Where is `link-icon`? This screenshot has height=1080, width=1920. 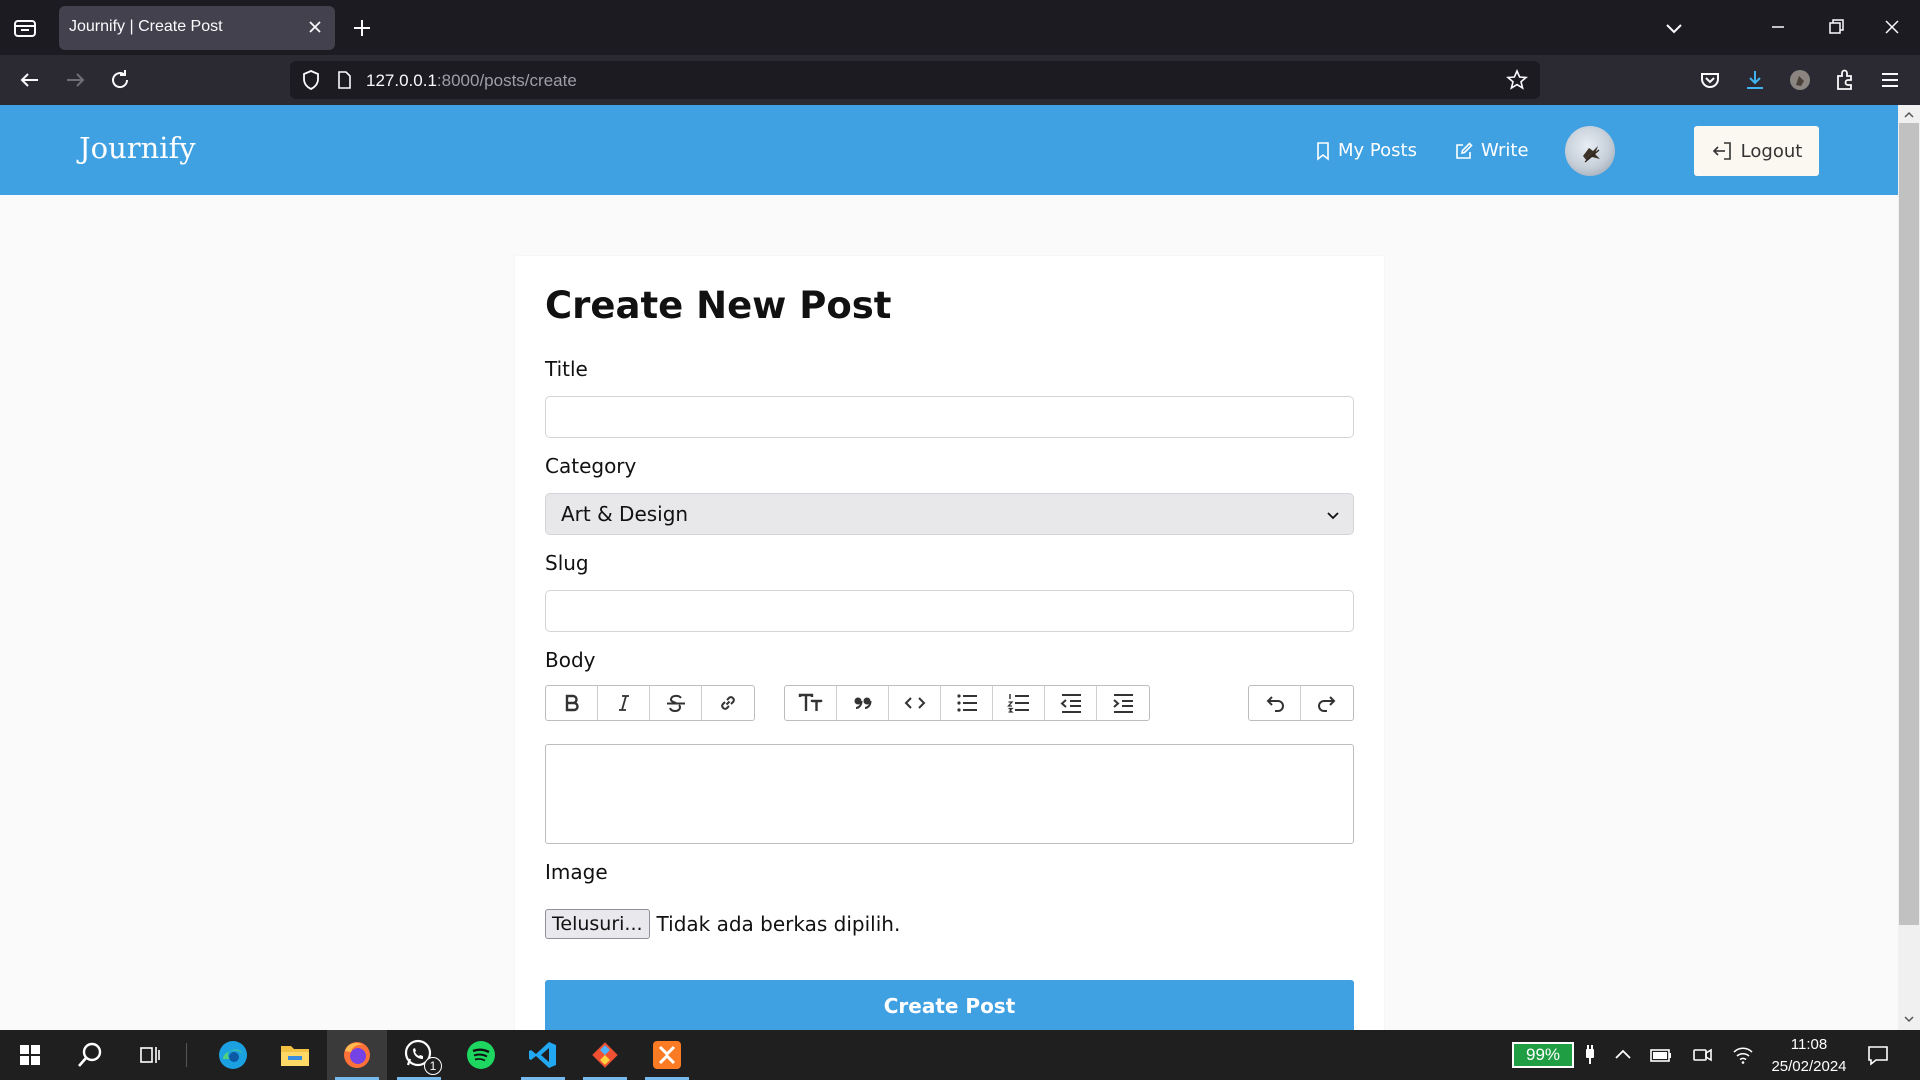 link-icon is located at coordinates (728, 703).